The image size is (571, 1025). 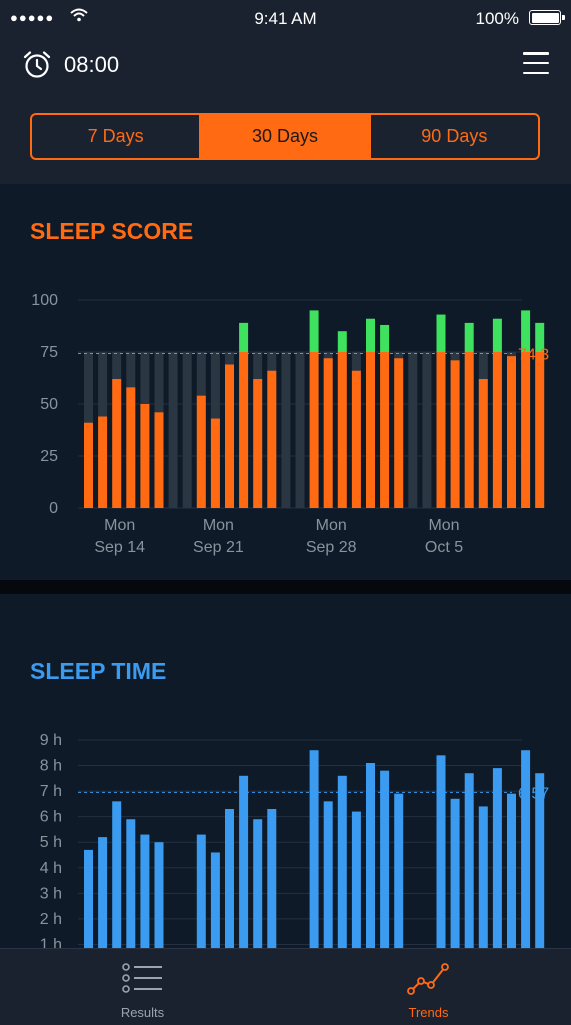 What do you see at coordinates (285, 18) in the screenshot?
I see `status-bar: ●●●●● 9:41 AM 100%` at bounding box center [285, 18].